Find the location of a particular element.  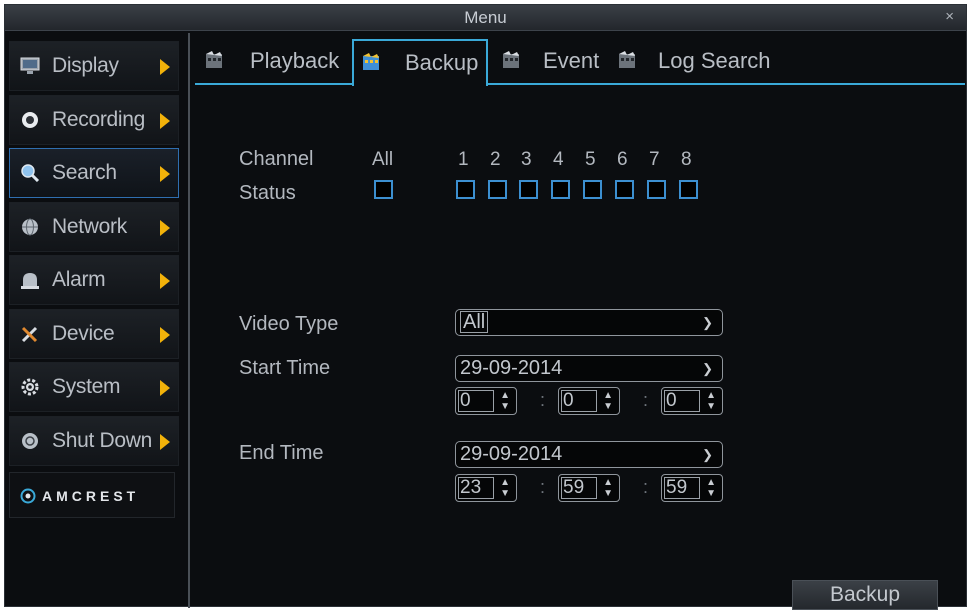

tab-playback: Playback is located at coordinates (270, 62).